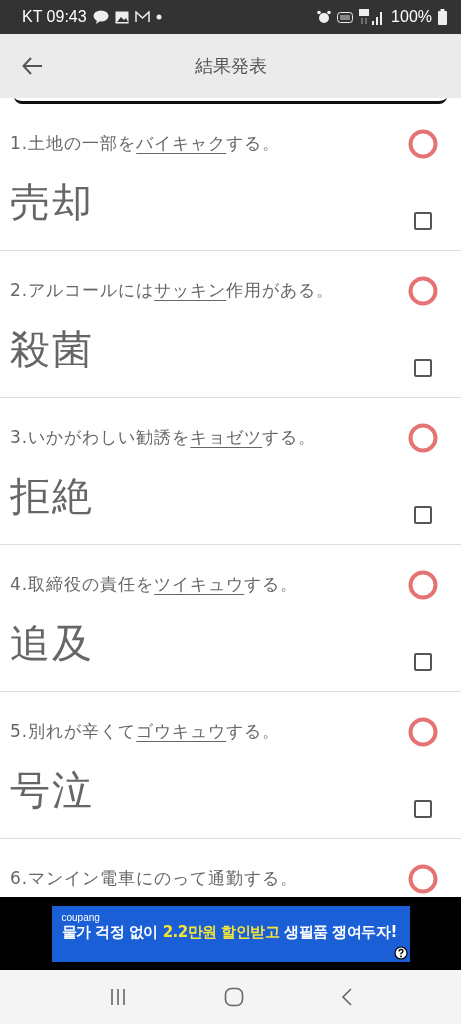 The height and width of the screenshot is (1024, 461). I want to click on ad-brand: coupang, so click(81, 917).